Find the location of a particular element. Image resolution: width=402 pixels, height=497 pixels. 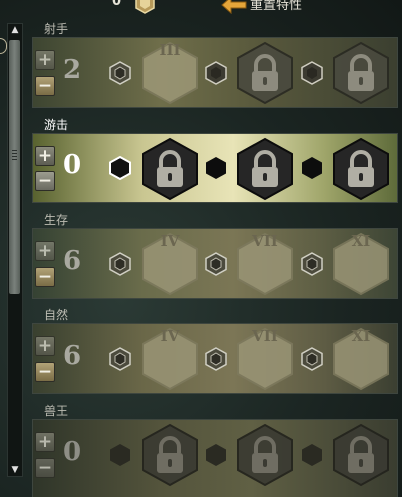

scroll-down-arrow-icon: ▼ is located at coordinates (15, 470).